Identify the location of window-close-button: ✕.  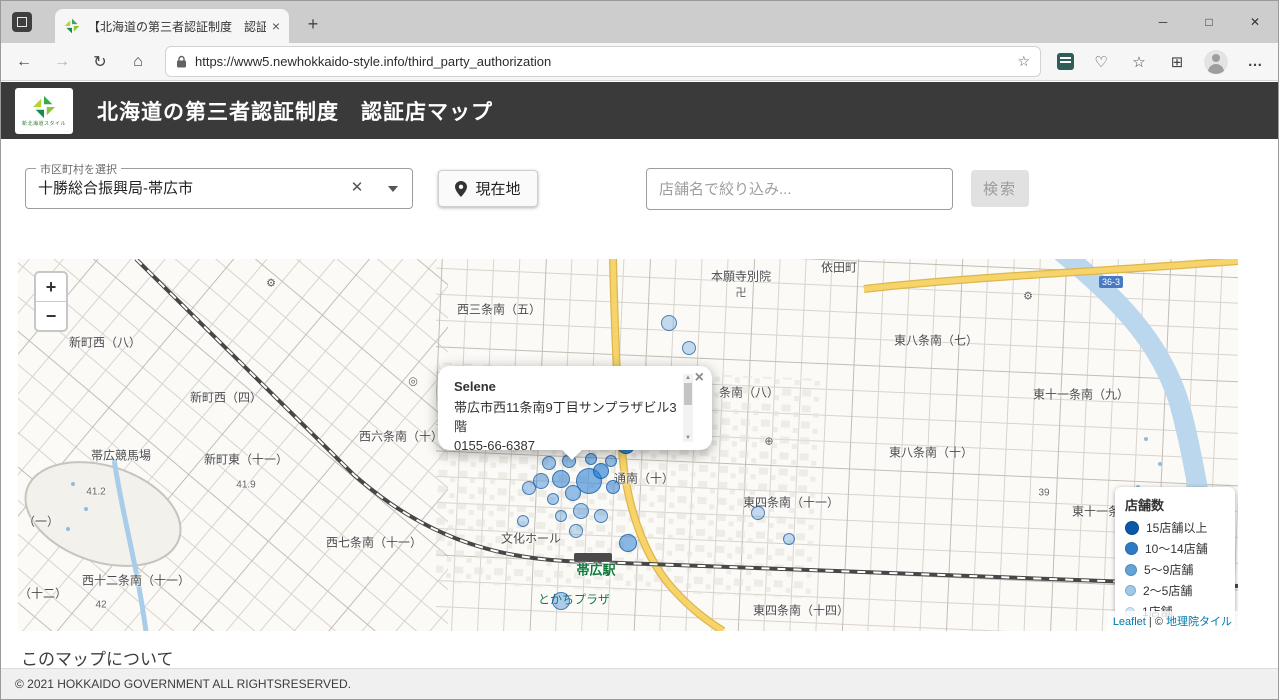
(1255, 22).